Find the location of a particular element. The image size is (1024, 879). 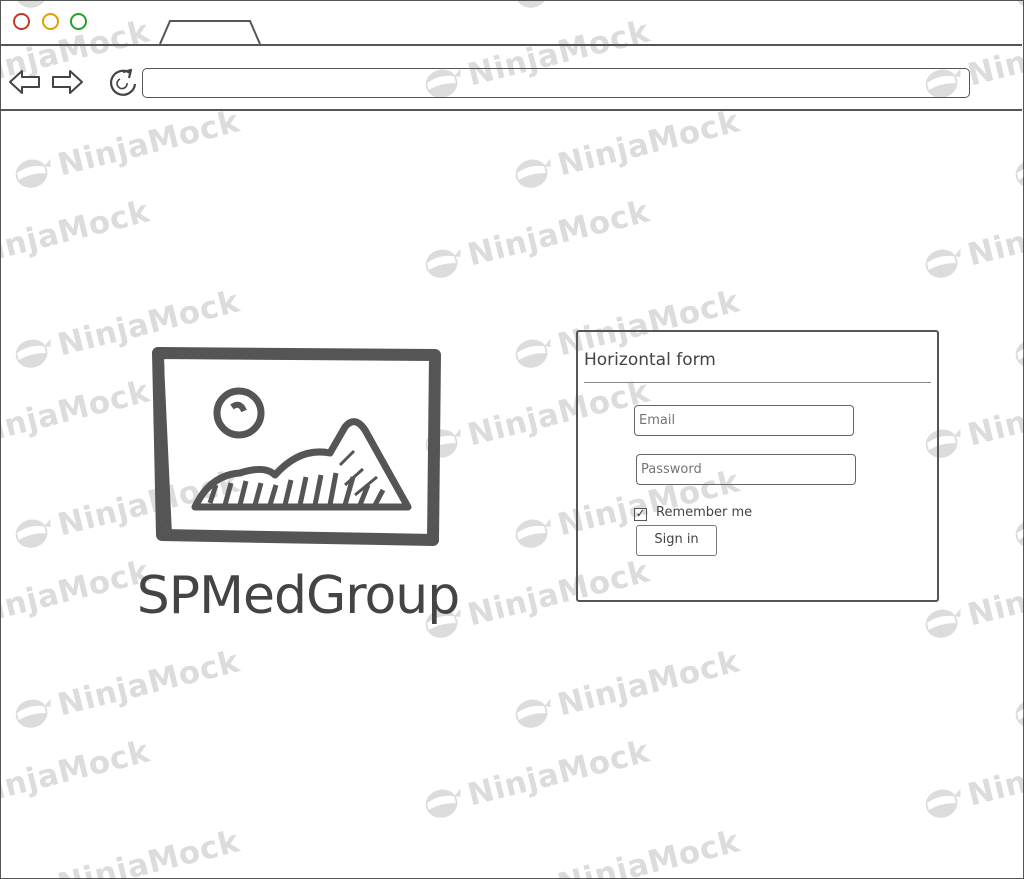

form-title-divider is located at coordinates (757, 382).